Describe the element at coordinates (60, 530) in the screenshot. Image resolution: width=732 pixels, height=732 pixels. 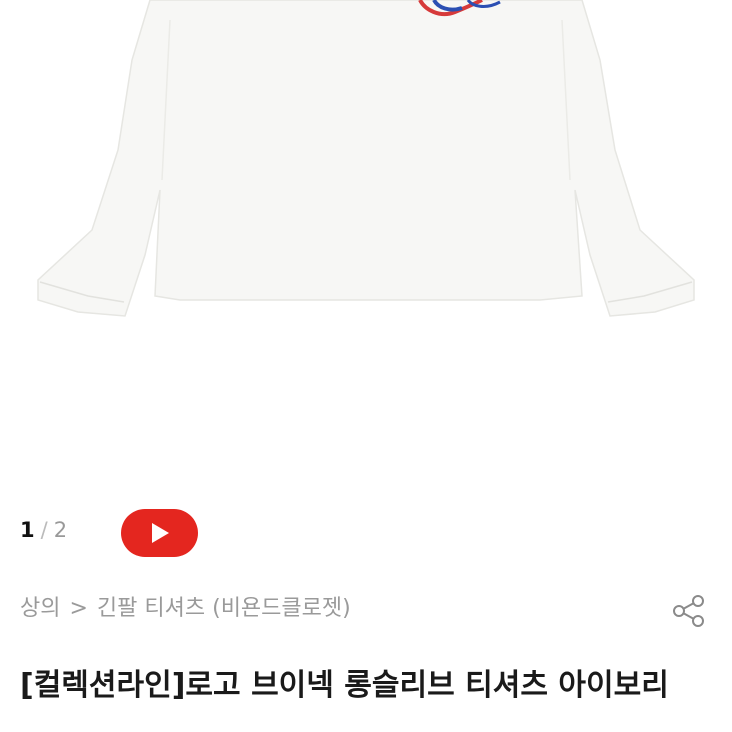
I see `pager-total: 2` at that location.